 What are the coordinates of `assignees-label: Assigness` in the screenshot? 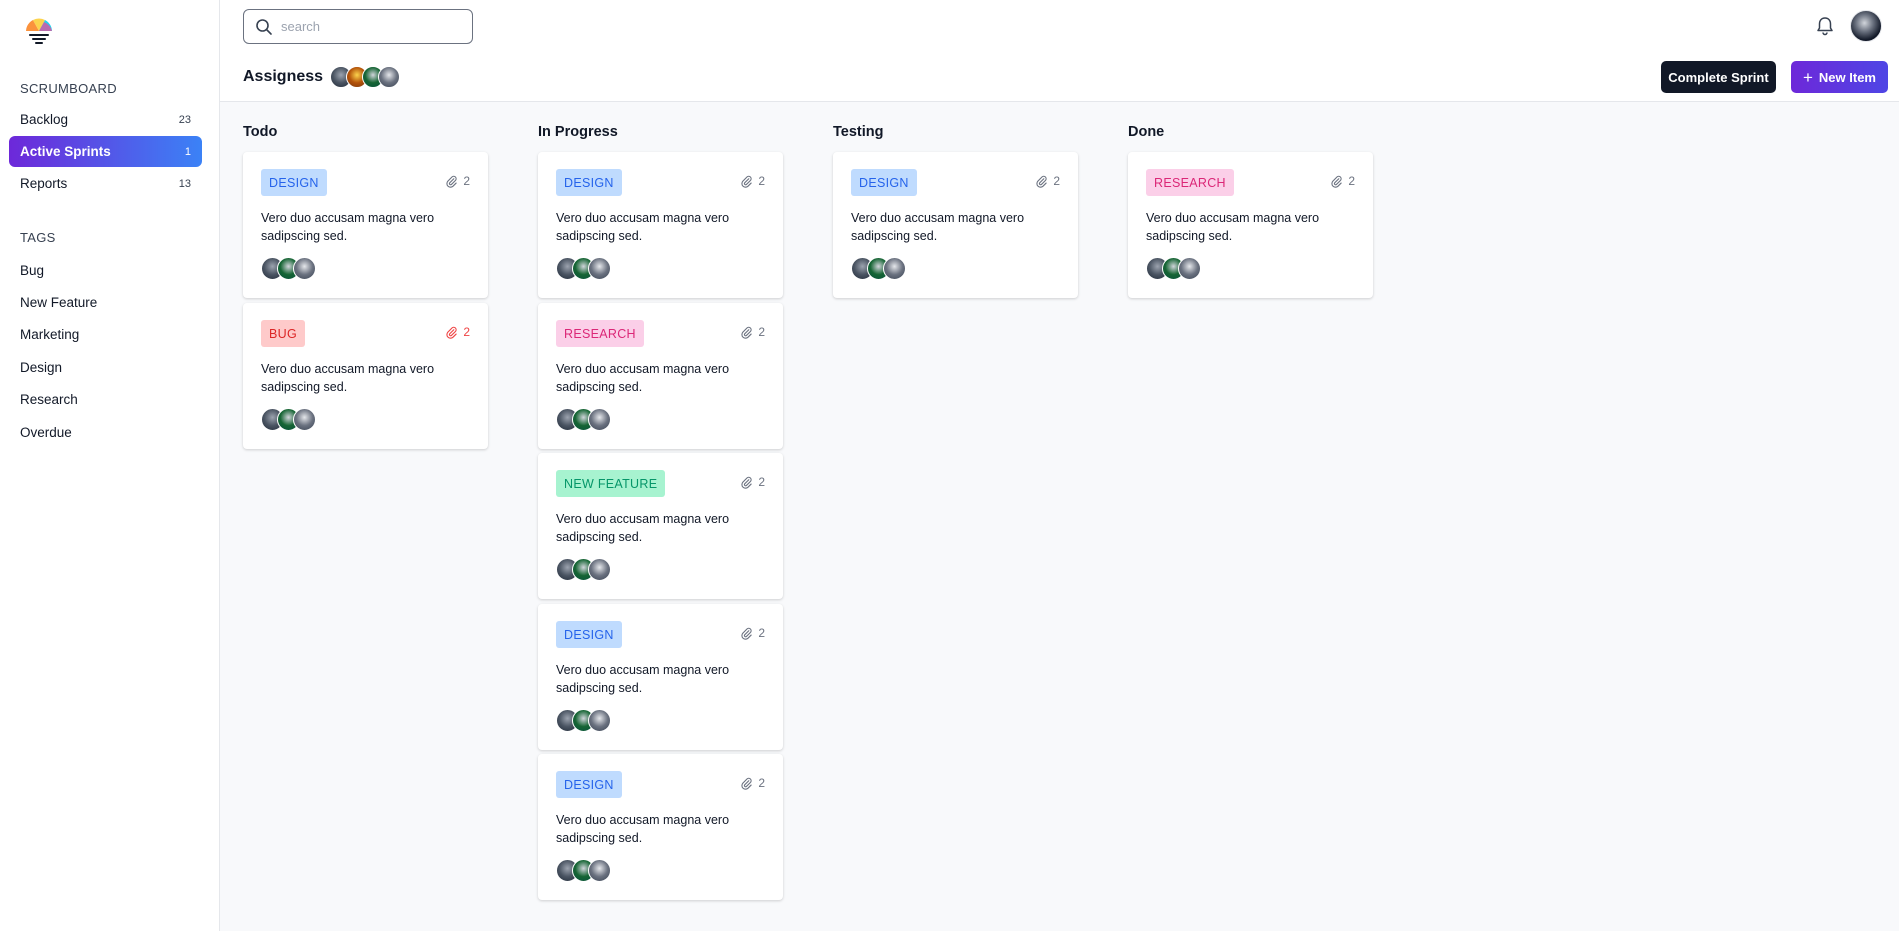 It's located at (283, 76).